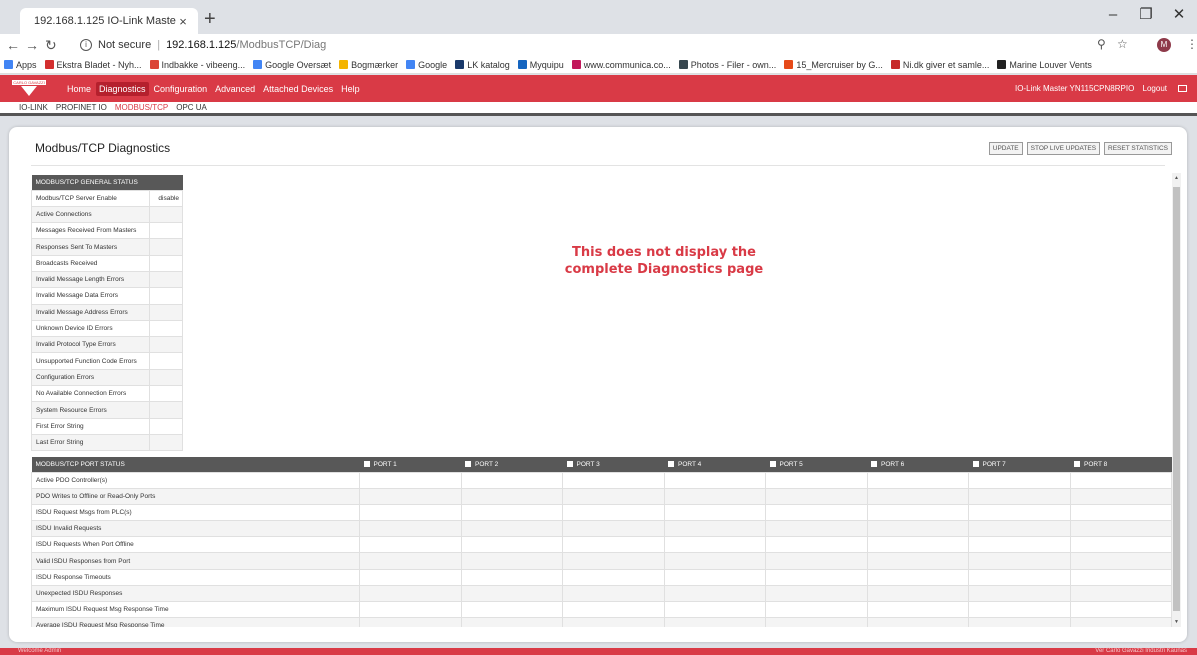  I want to click on info-icon: i, so click(86, 45).